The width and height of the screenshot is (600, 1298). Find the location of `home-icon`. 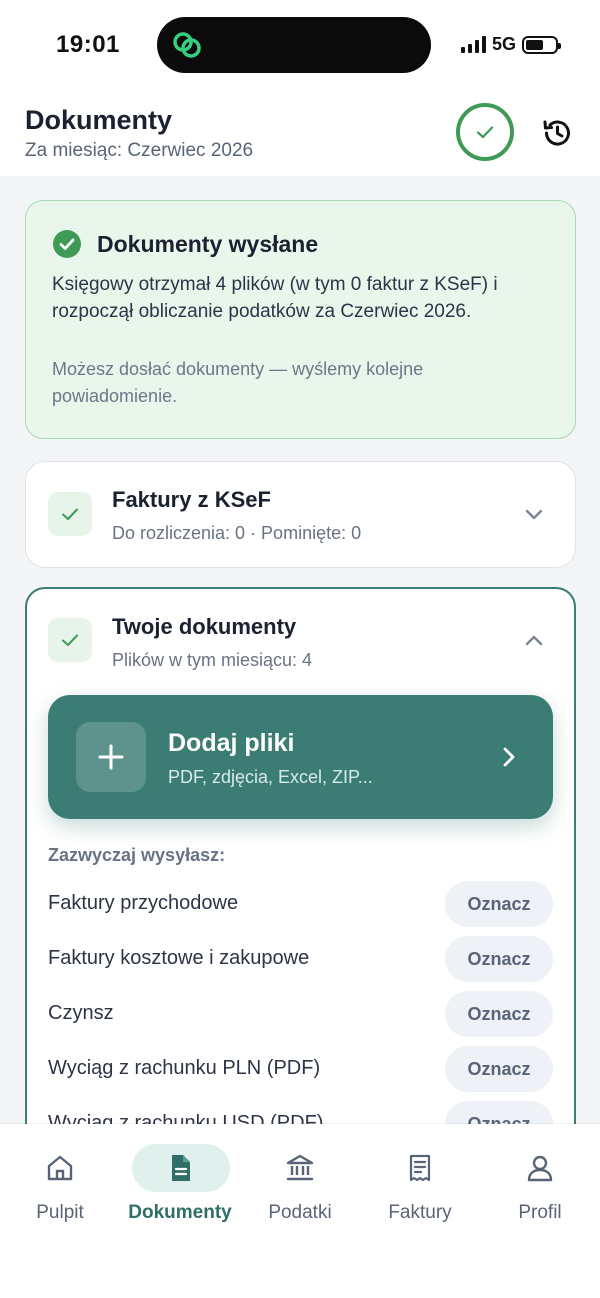

home-icon is located at coordinates (60, 1168).